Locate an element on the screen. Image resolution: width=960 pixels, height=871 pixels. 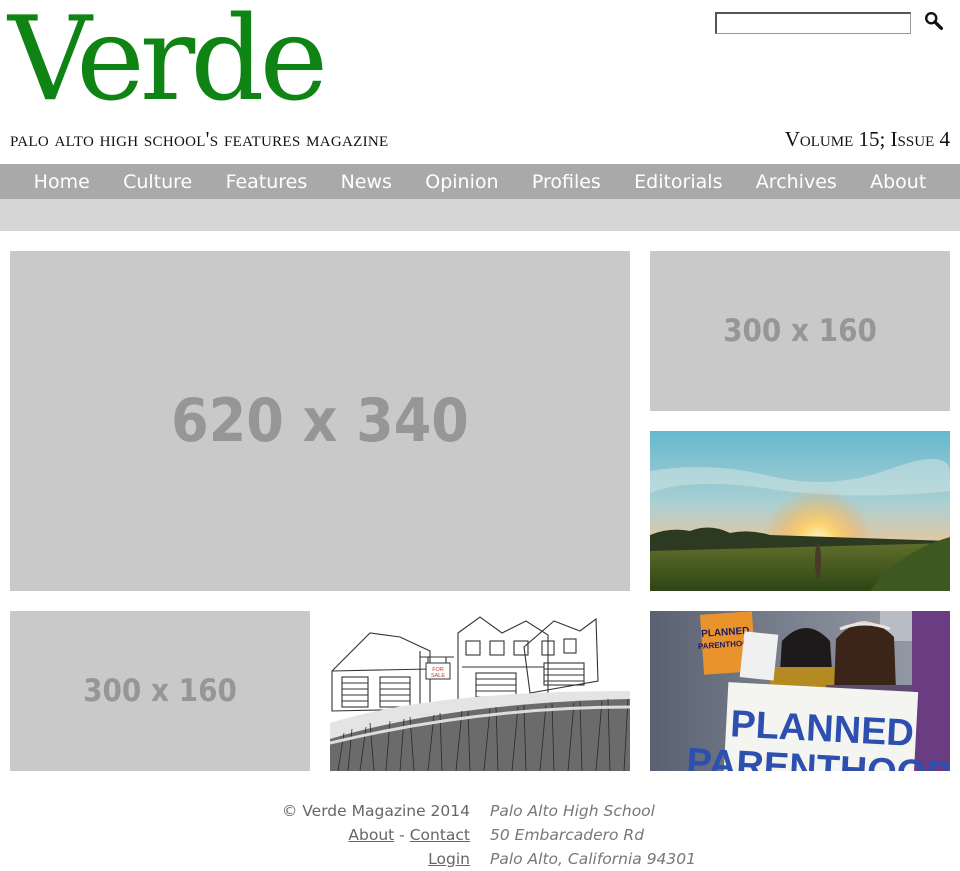
address-line-3: Palo Alto, California 94301 is located at coordinates (593, 859).